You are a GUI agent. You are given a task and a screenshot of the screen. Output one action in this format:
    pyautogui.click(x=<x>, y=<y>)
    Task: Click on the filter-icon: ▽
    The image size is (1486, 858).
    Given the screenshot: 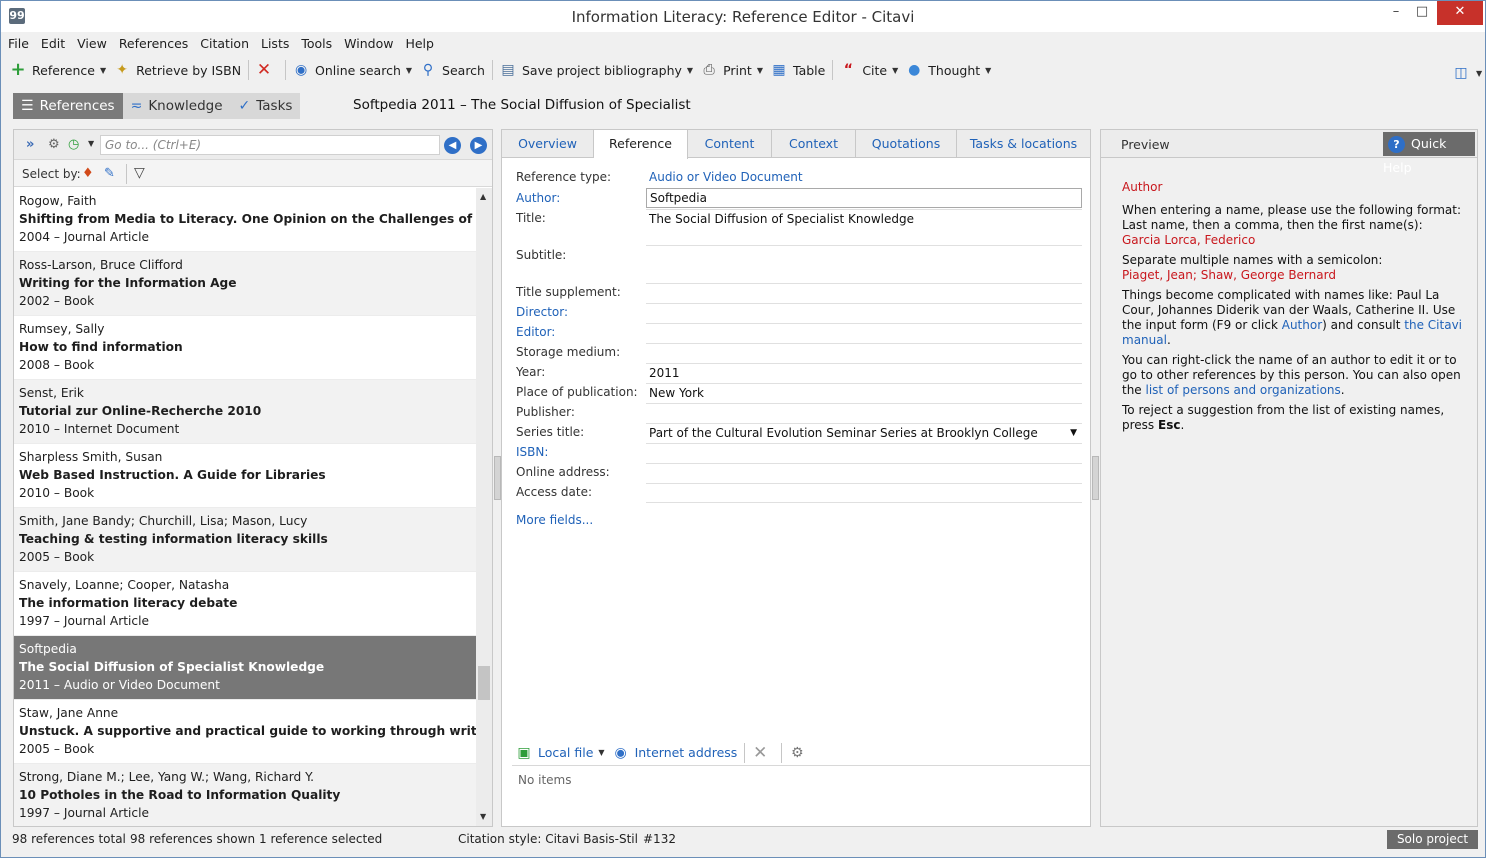 What is the action you would take?
    pyautogui.click(x=139, y=173)
    